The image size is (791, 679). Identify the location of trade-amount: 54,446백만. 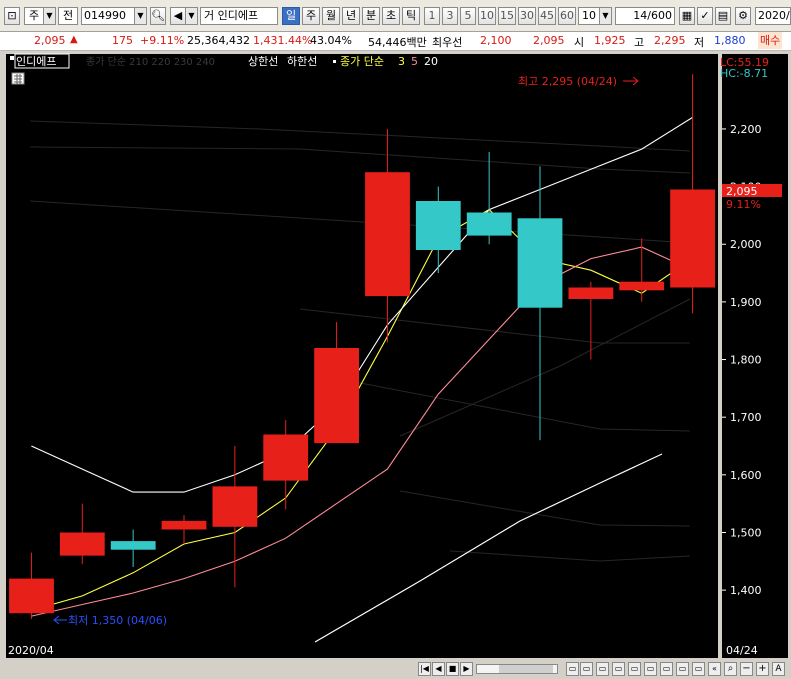
(397, 42).